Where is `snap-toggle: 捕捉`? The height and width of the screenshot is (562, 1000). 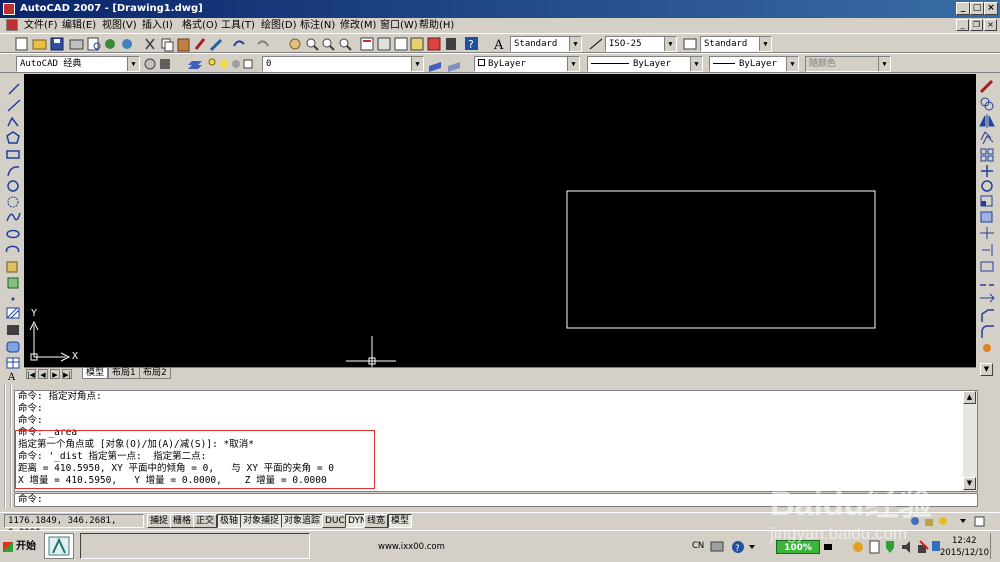
snap-toggle: 捕捉 is located at coordinates (159, 521).